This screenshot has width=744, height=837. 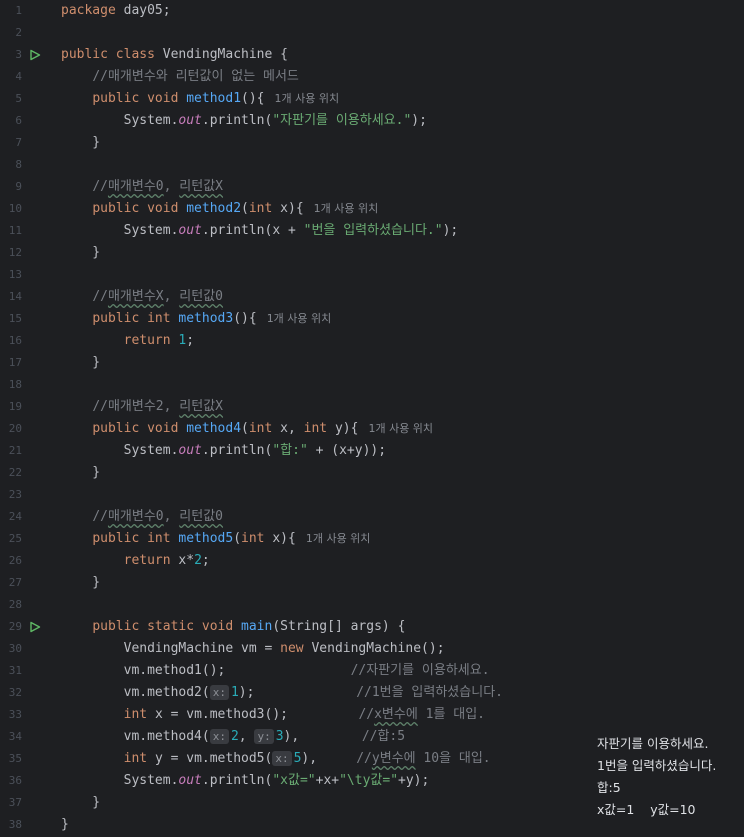 What do you see at coordinates (429, 692) in the screenshot?
I see `code-token: //1번을 입력하셨습니다.` at bounding box center [429, 692].